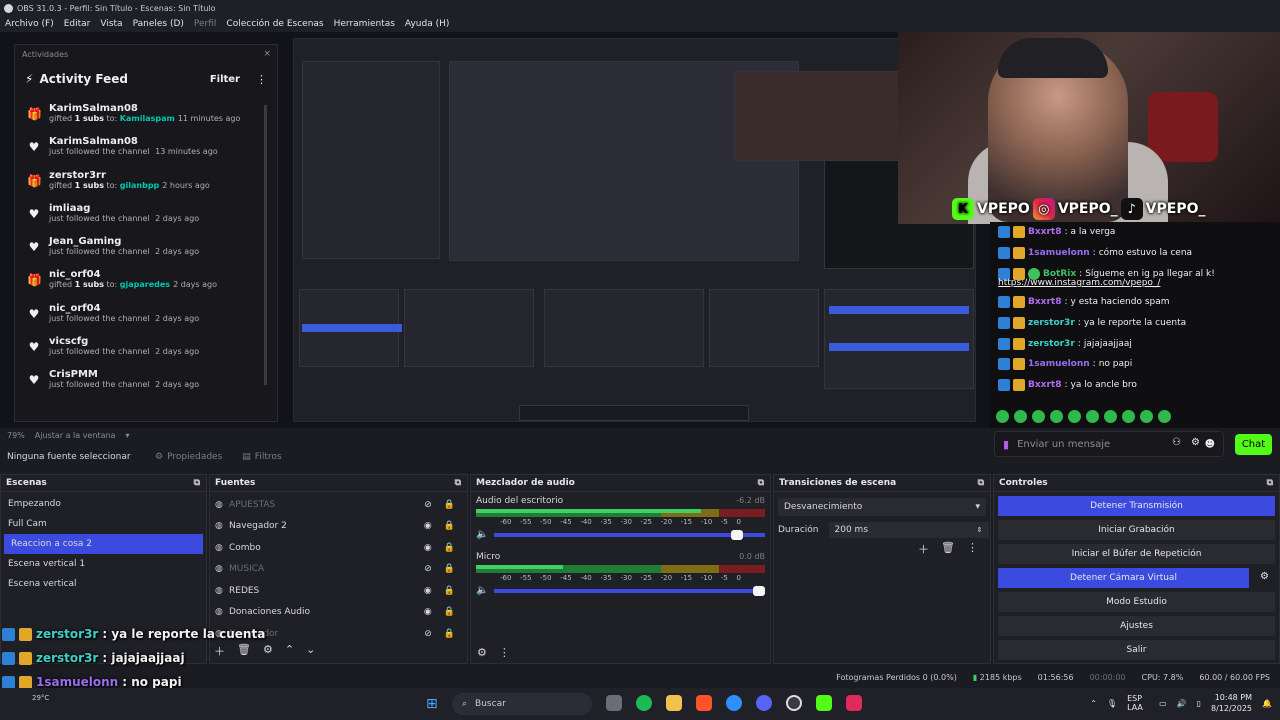 The height and width of the screenshot is (720, 1280). I want to click on control-button: Detener Transmisión, so click(1136, 506).